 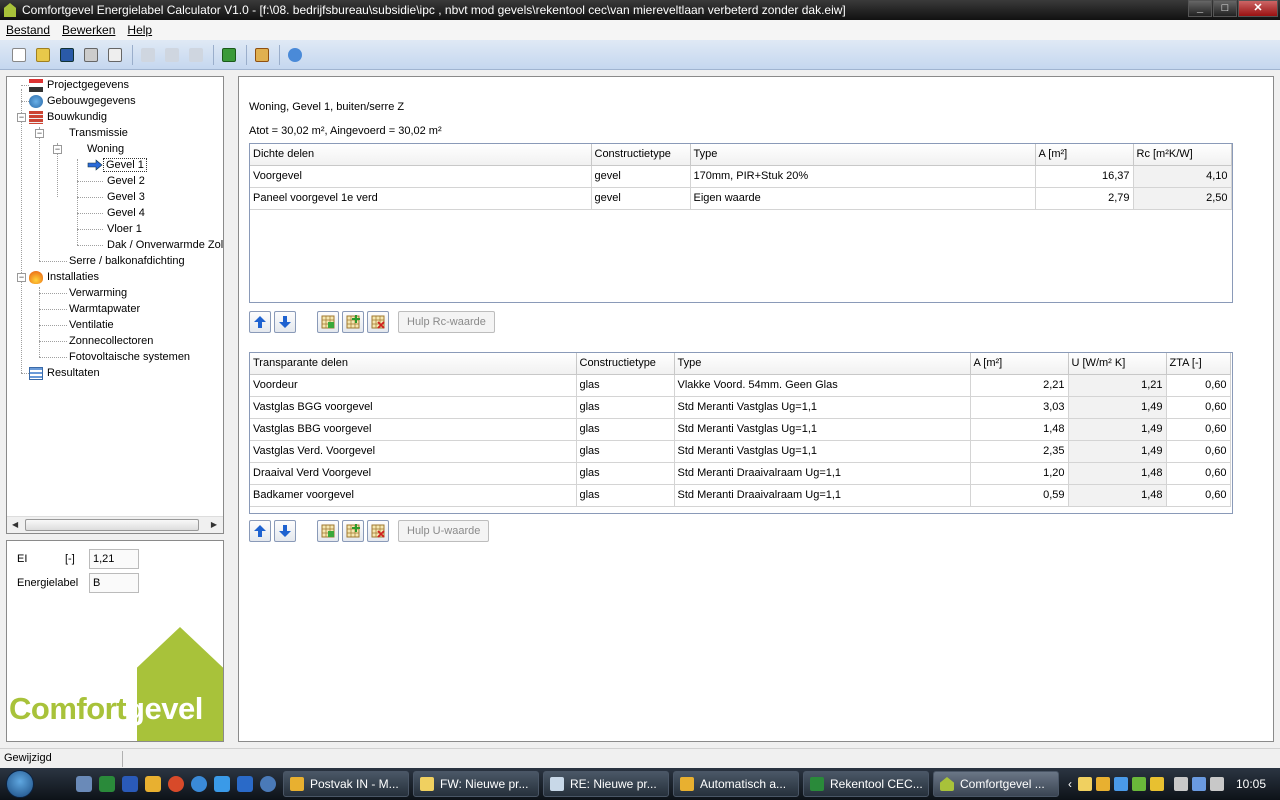 What do you see at coordinates (124, 229) in the screenshot?
I see `tree-item-vloer-1: Vloer 1` at bounding box center [124, 229].